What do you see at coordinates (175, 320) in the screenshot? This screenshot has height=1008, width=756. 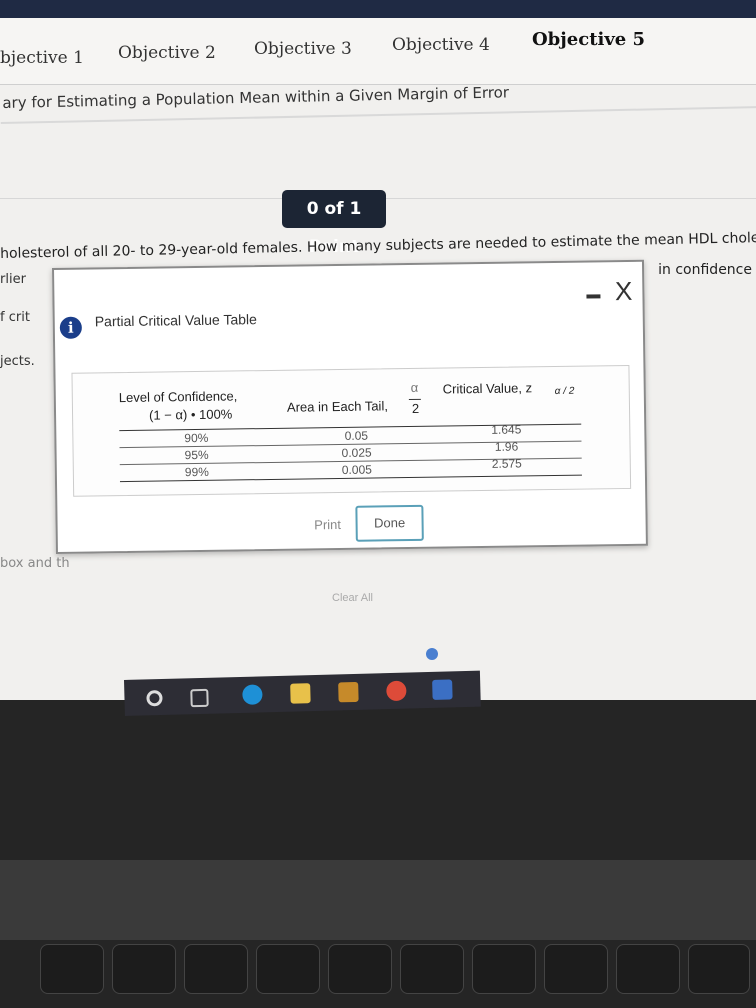 I see `dialog-title: Partial Critical Value Table` at bounding box center [175, 320].